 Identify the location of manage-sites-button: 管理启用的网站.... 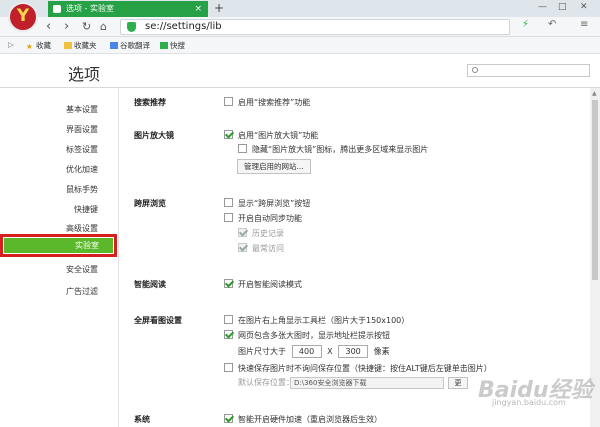
(274, 166).